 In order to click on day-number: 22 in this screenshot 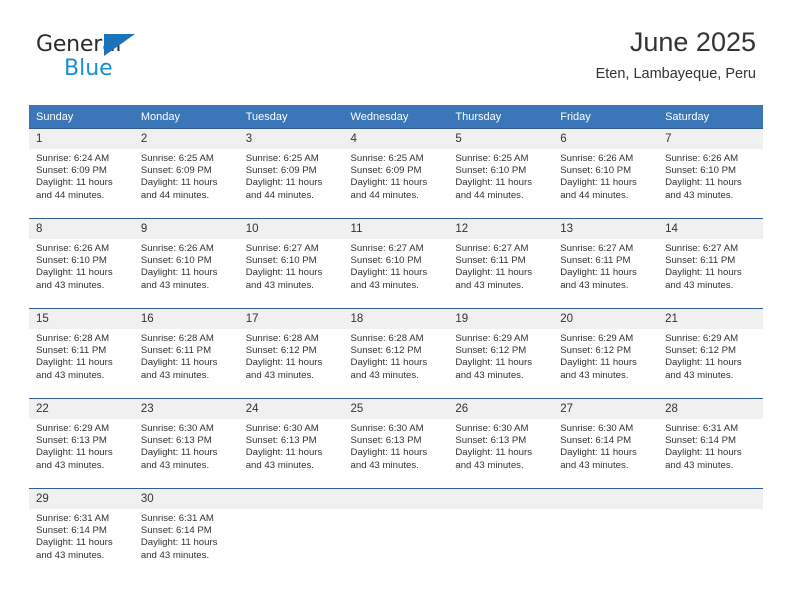, I will do `click(81, 409)`.